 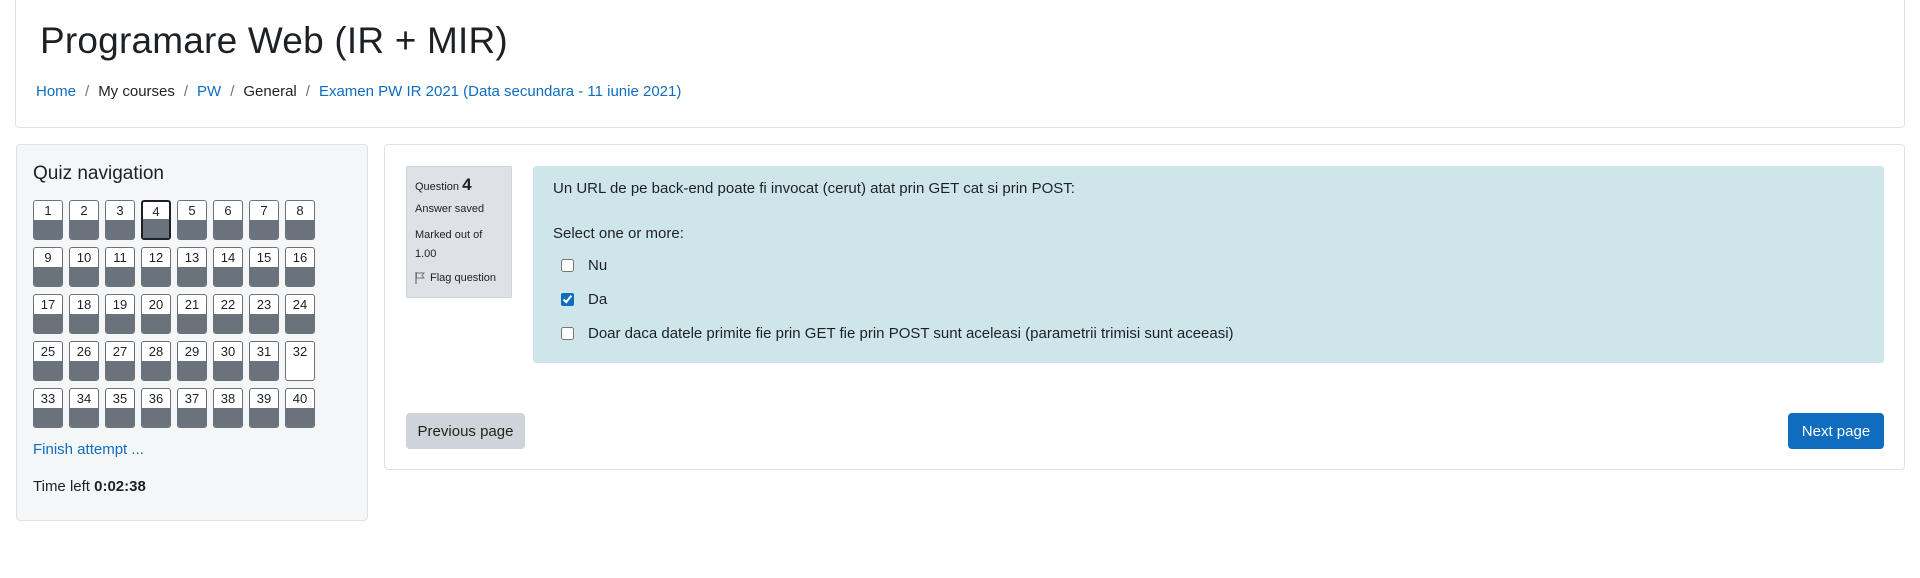 What do you see at coordinates (228, 304) in the screenshot?
I see `question-nav-number: 22` at bounding box center [228, 304].